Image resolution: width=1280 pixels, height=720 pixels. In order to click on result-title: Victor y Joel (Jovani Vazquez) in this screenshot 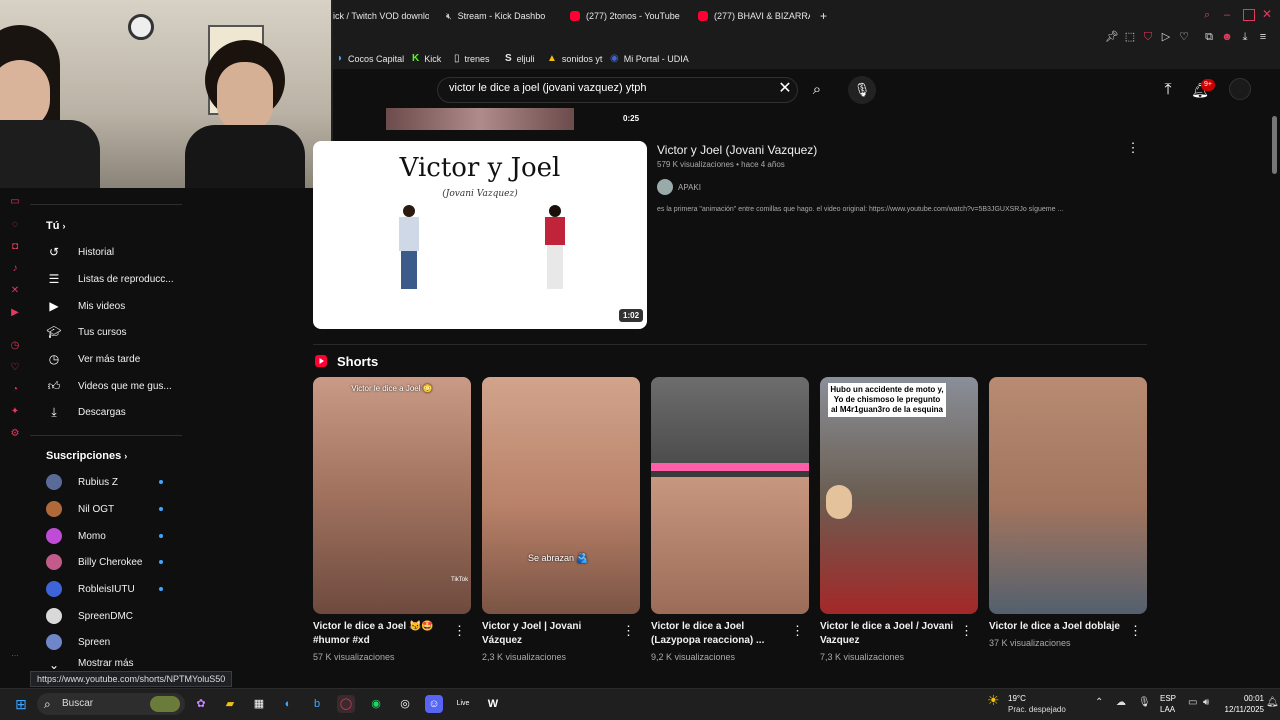, I will do `click(737, 150)`.